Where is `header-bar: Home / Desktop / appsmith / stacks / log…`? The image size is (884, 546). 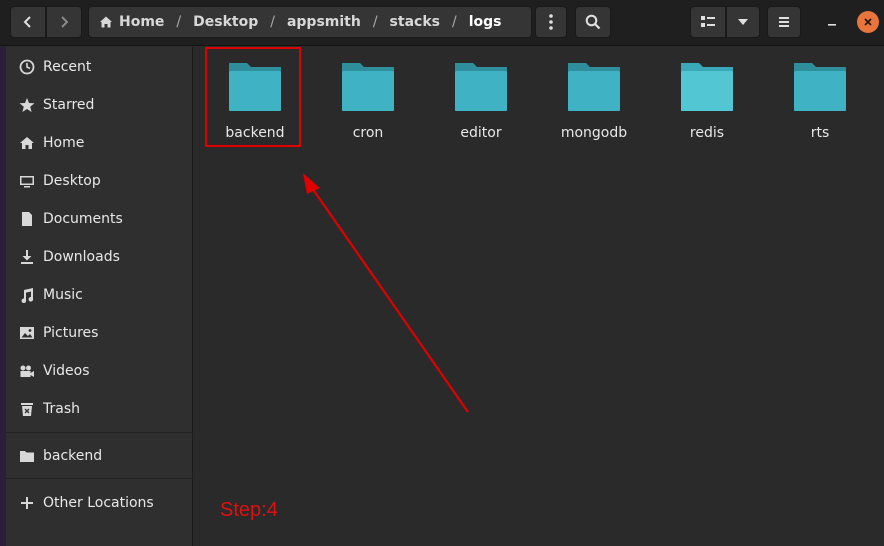 header-bar: Home / Desktop / appsmith / stacks / log… is located at coordinates (442, 23).